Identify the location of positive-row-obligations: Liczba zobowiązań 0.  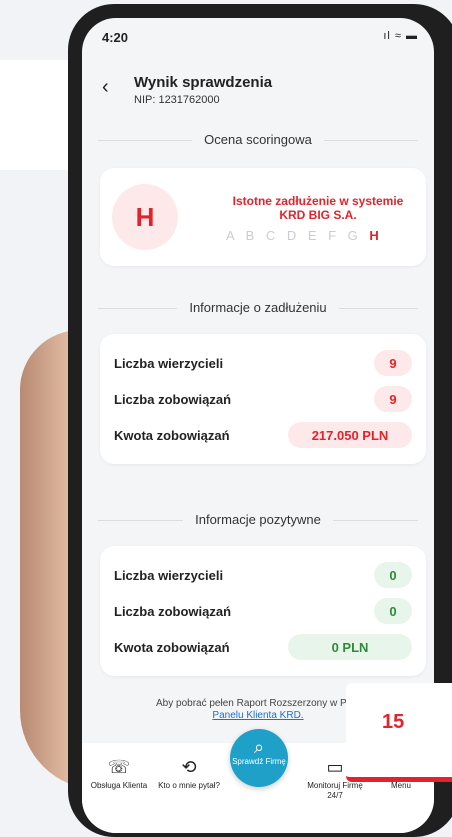
(263, 611).